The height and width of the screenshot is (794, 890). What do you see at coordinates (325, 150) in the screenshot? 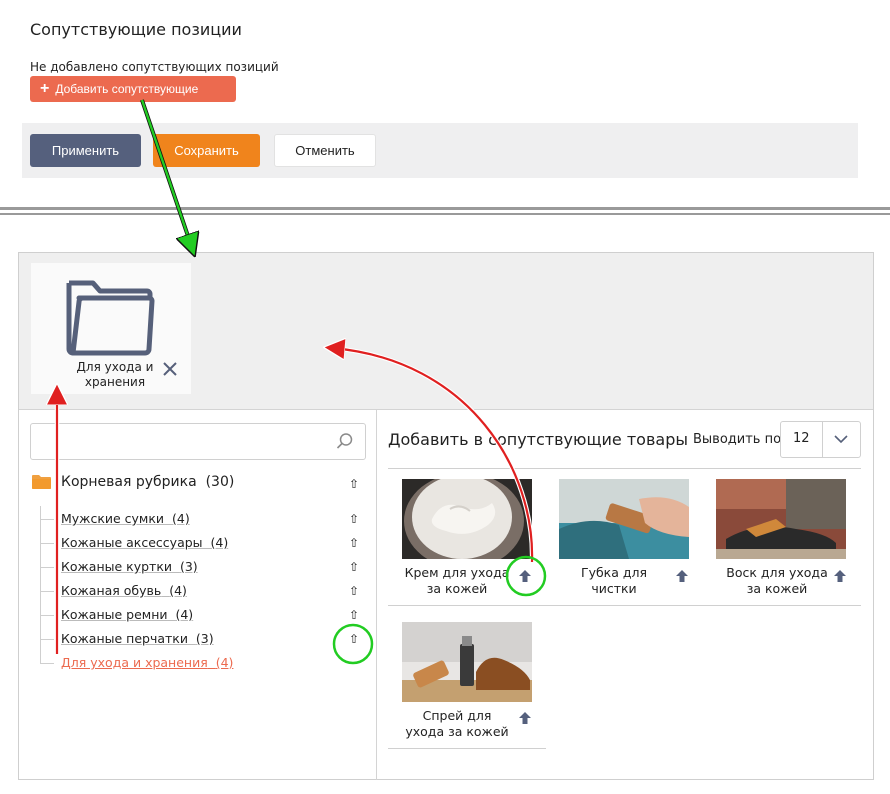
I see `cancel-button: Отменить` at bounding box center [325, 150].